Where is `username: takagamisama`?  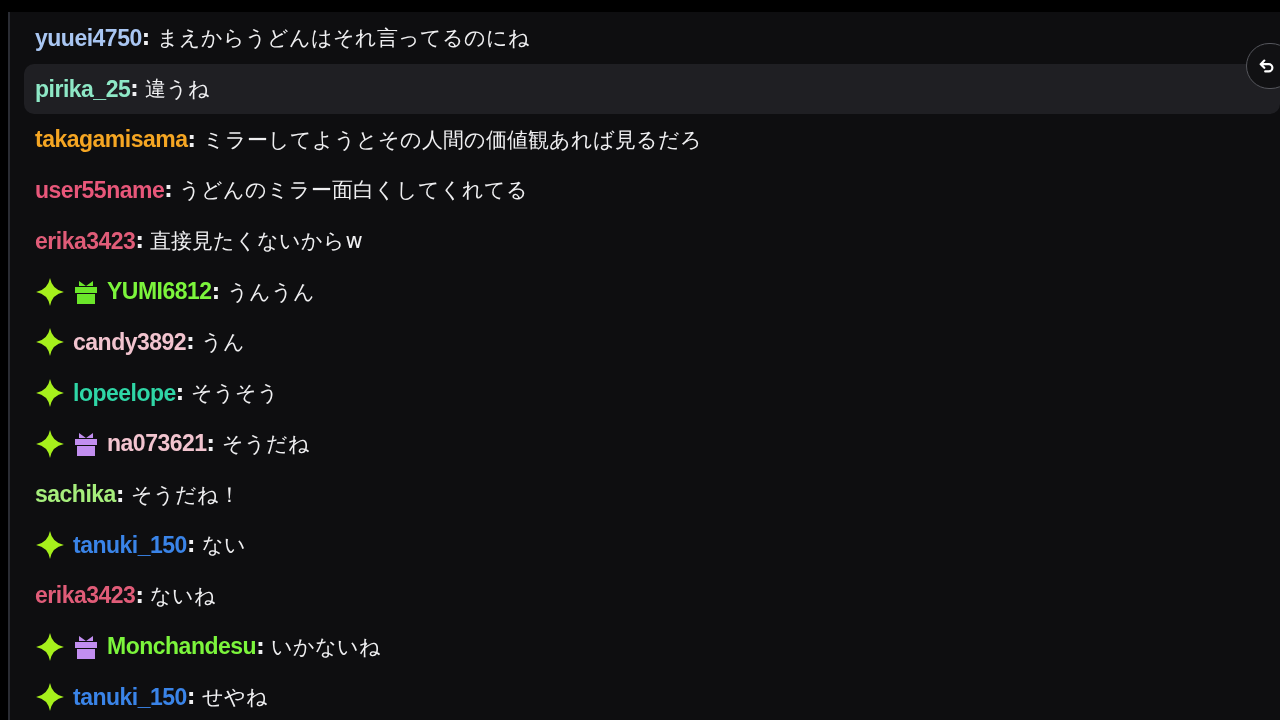
username: takagamisama is located at coordinates (111, 140).